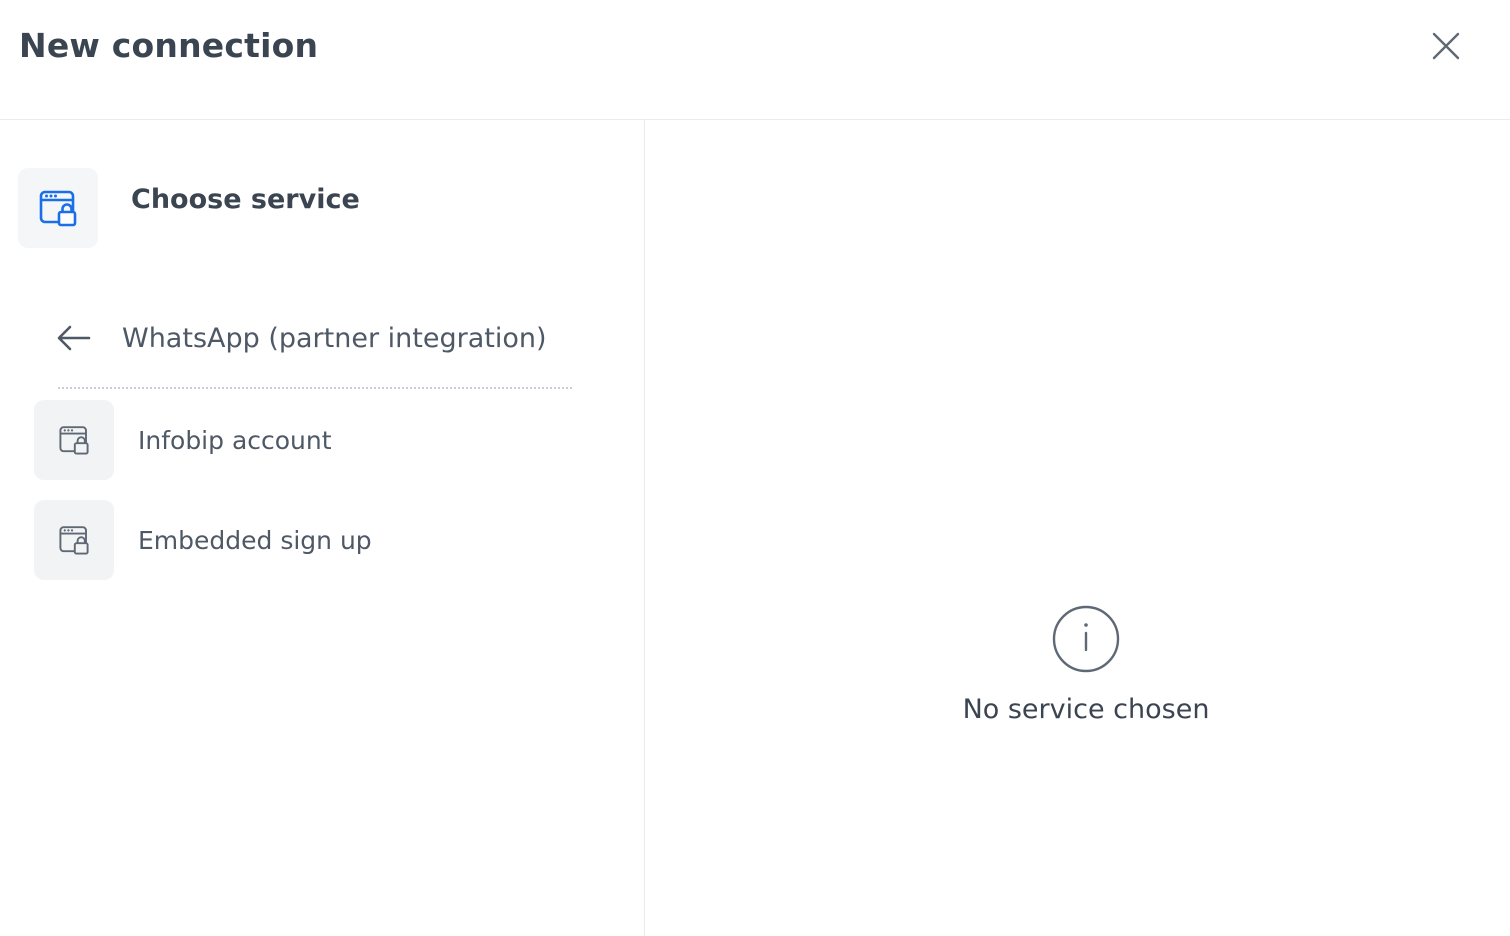 This screenshot has height=936, width=1510. What do you see at coordinates (245, 199) in the screenshot?
I see `choose-service-label: Choose service` at bounding box center [245, 199].